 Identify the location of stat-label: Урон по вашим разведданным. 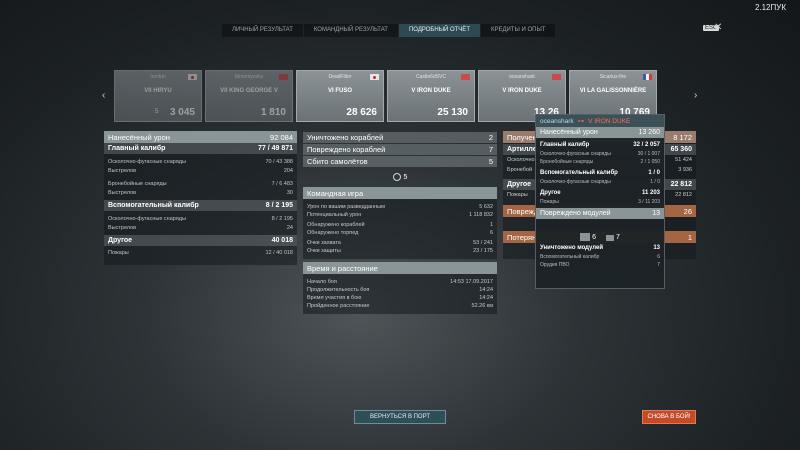
(346, 207).